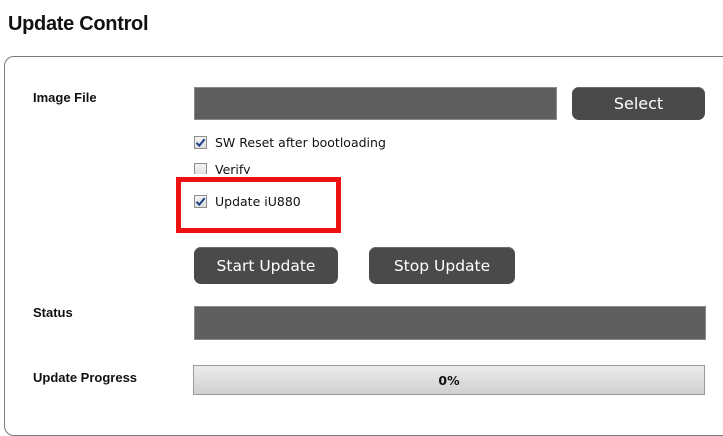  What do you see at coordinates (233, 168) in the screenshot?
I see `verify-label: Verify` at bounding box center [233, 168].